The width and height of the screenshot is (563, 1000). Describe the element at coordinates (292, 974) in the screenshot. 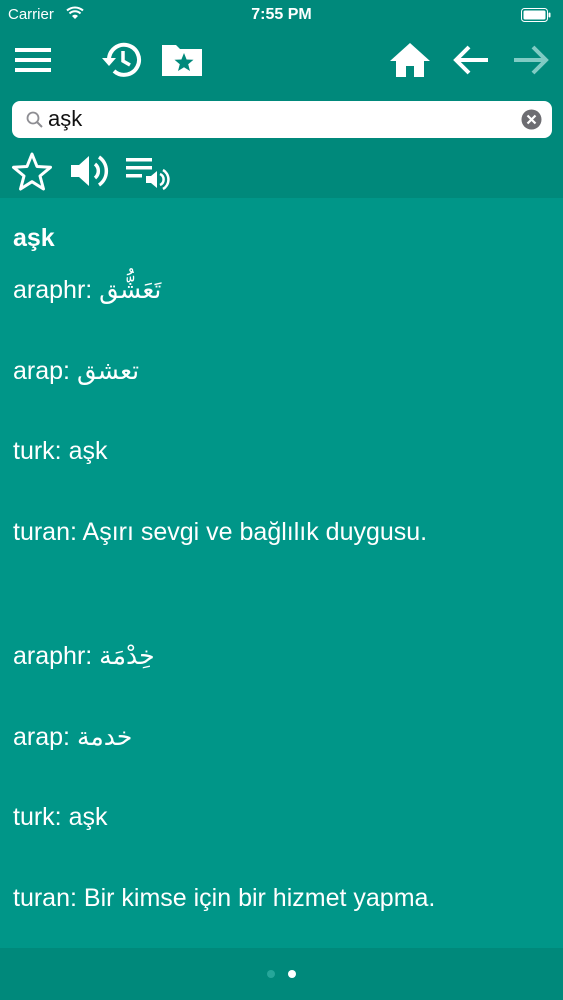

I see `page-dot-2-active` at that location.